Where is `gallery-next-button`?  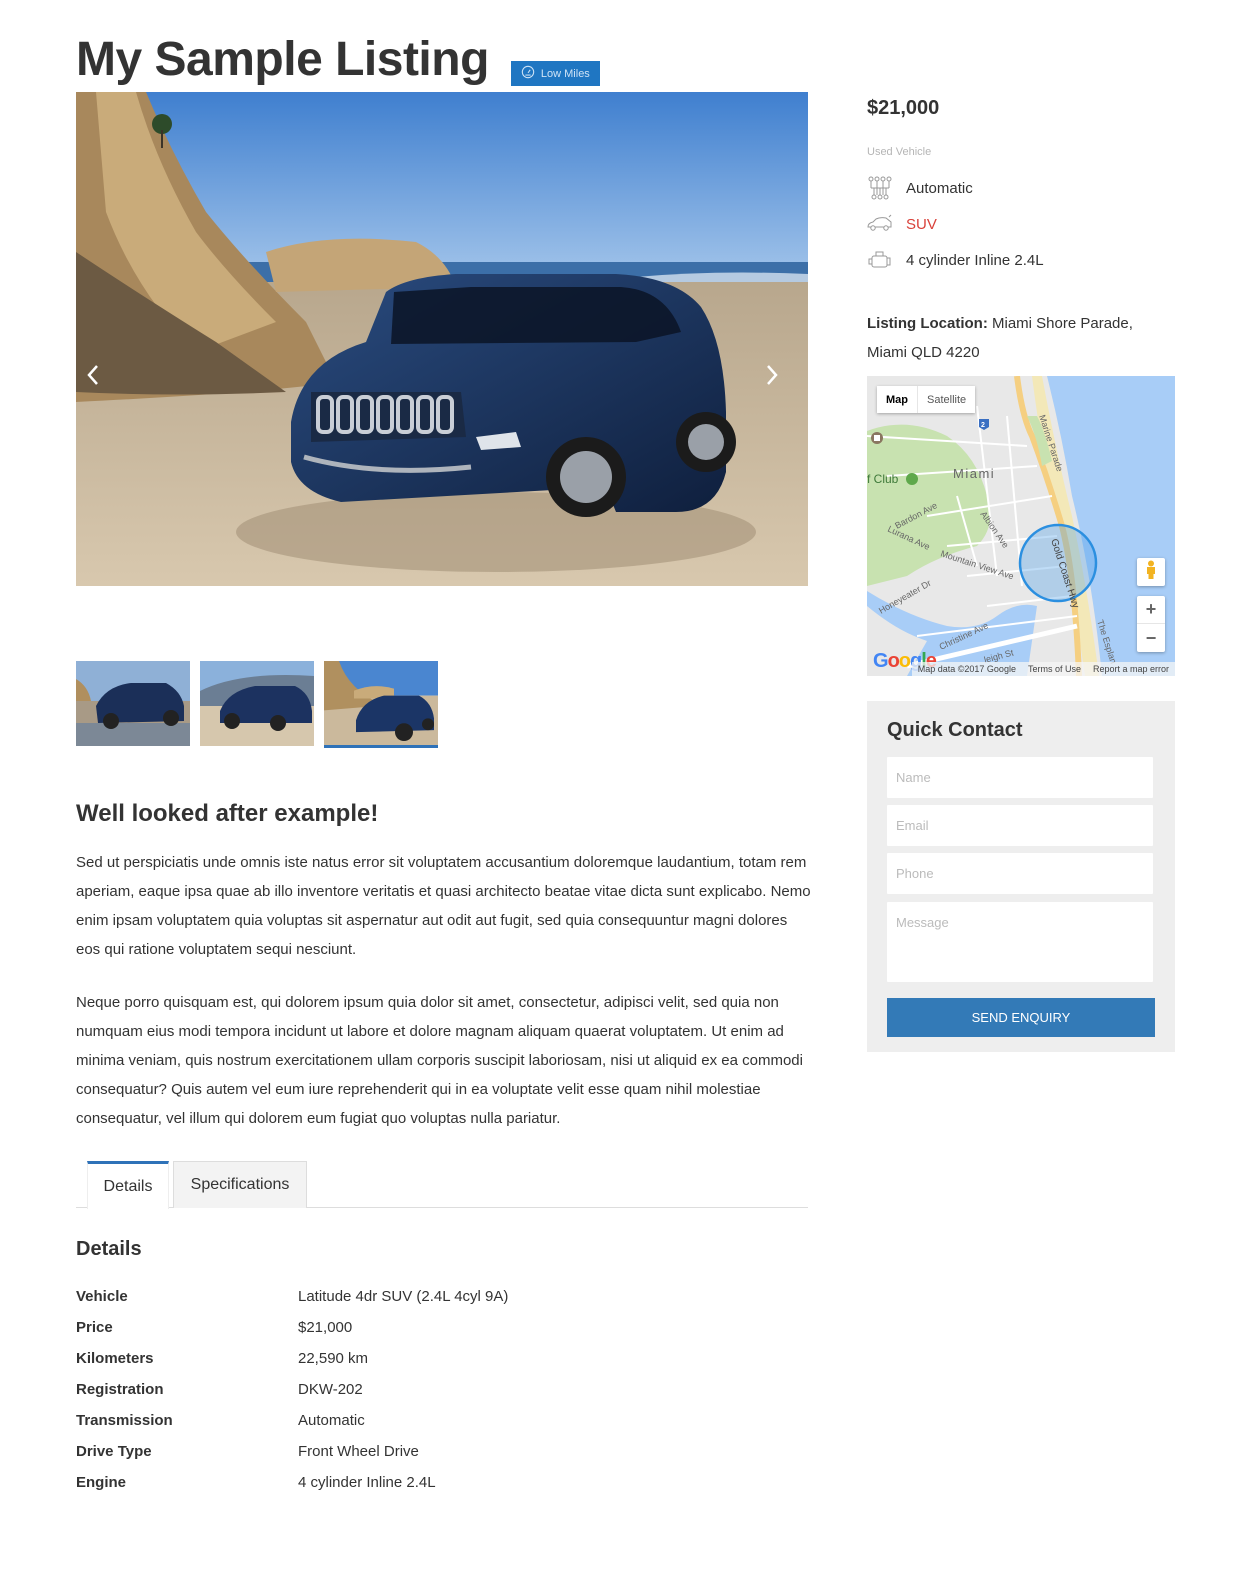
gallery-next-button is located at coordinates (772, 377).